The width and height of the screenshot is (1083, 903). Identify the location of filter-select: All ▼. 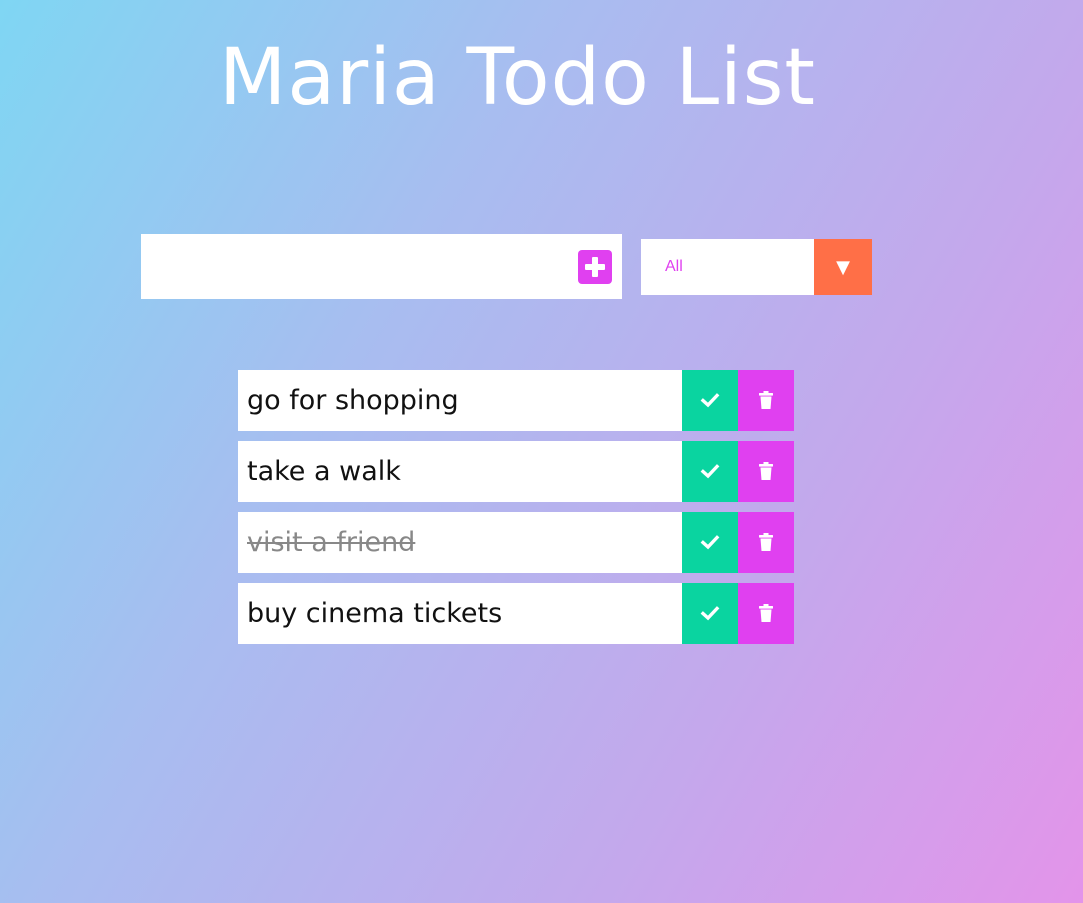
(756, 267).